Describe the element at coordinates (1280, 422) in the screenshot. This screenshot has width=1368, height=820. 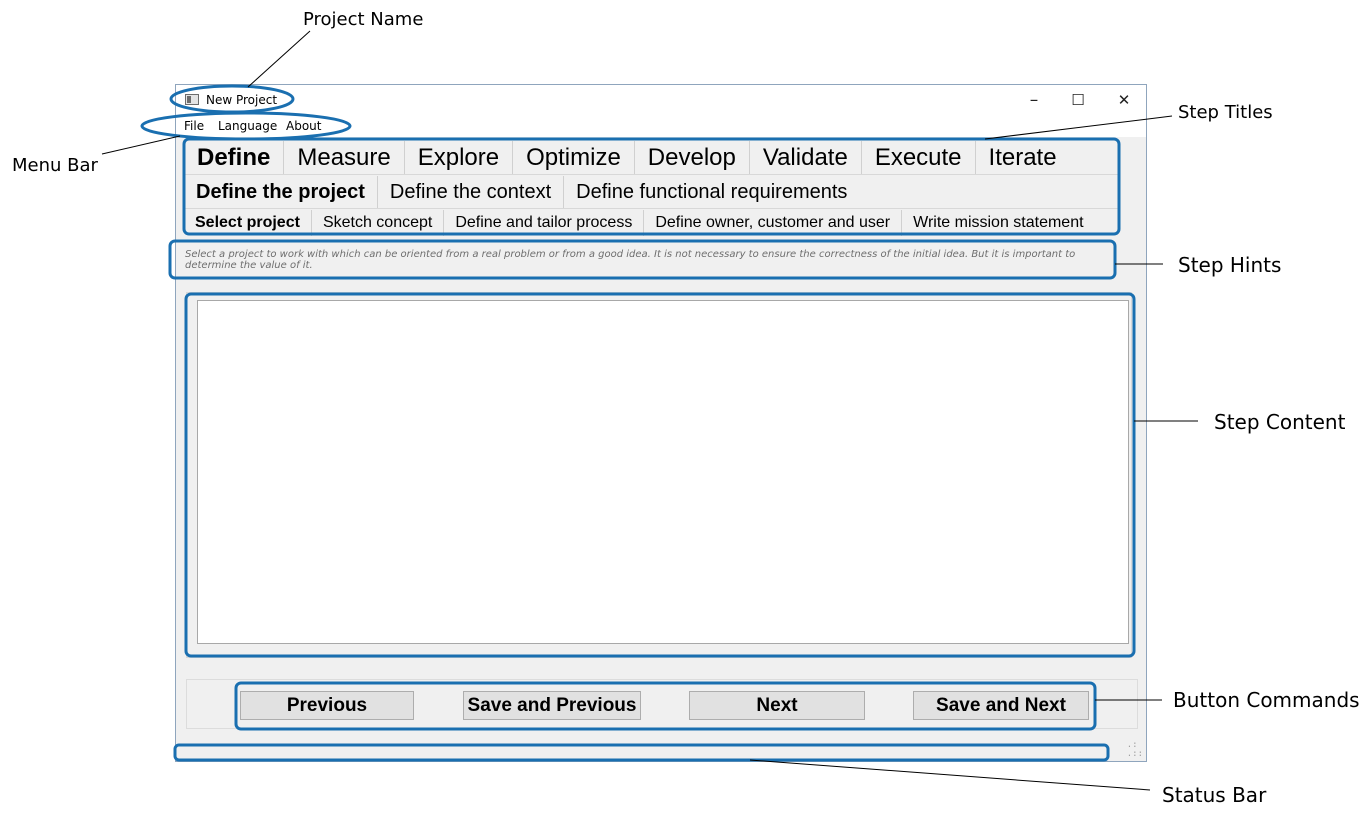
I see `step-content-annotation: Step Content` at that location.